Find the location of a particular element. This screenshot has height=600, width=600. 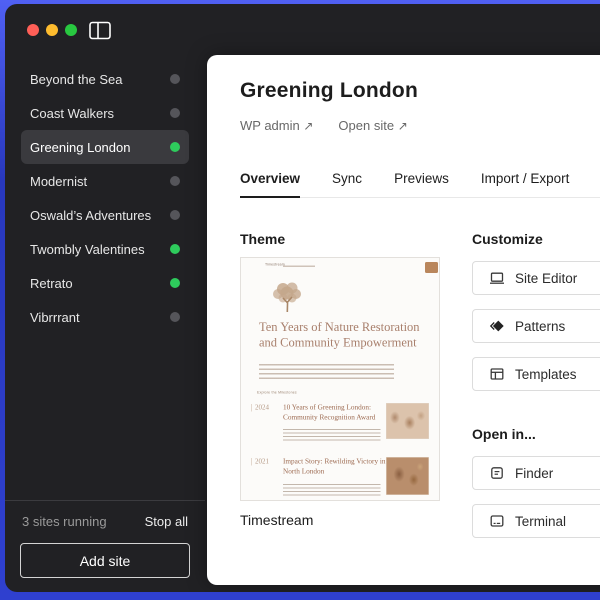

sidebar-item-beyond-the-sea: Beyond the Sea is located at coordinates (105, 79).